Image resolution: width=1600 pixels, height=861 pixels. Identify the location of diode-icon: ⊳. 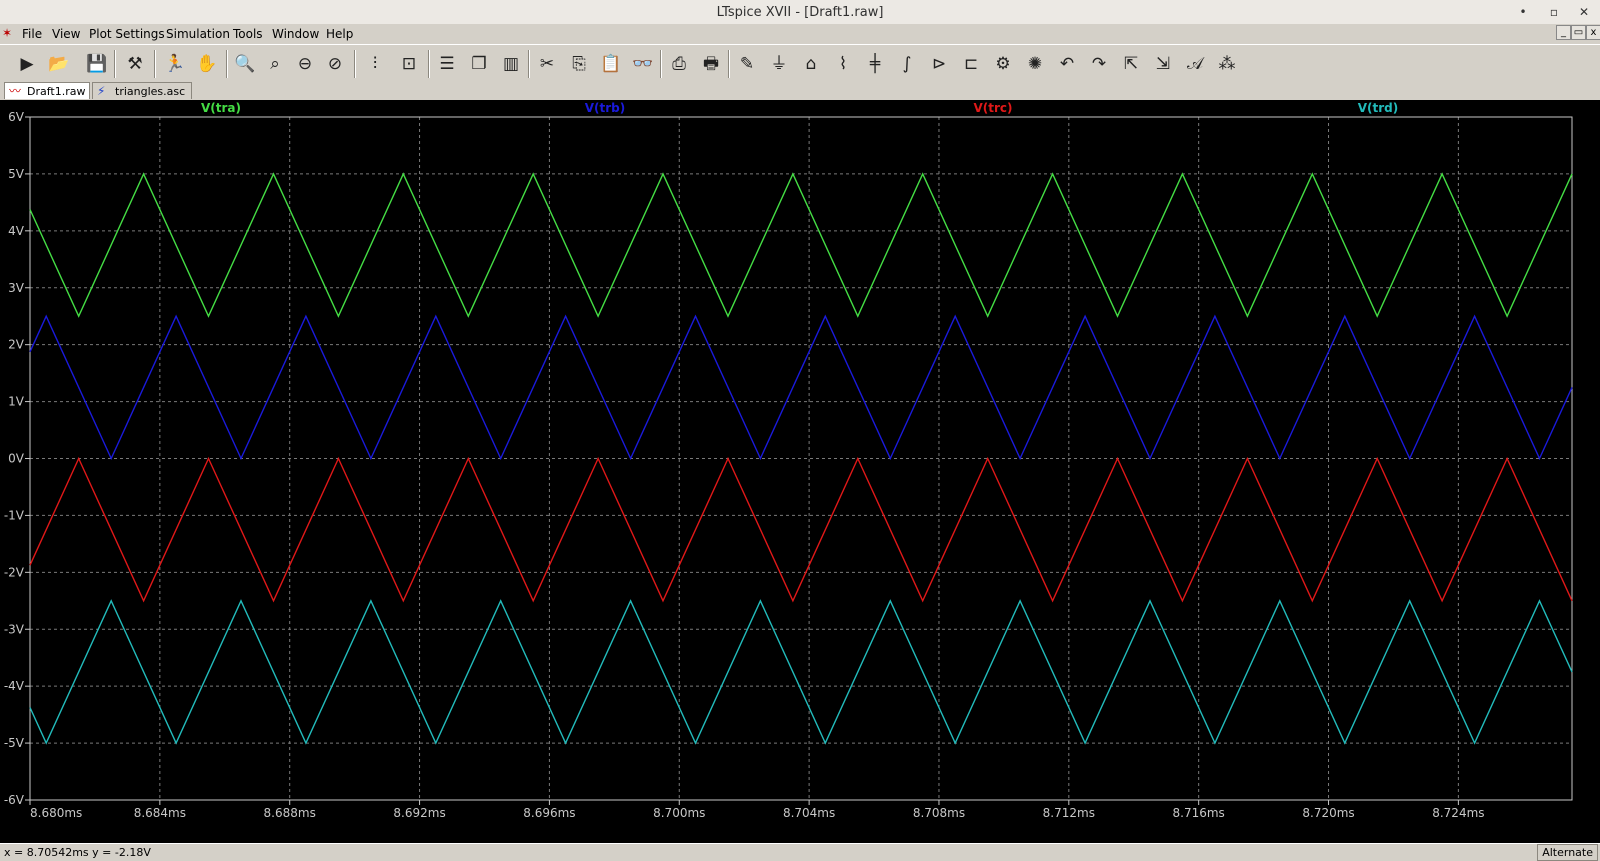
(939, 64).